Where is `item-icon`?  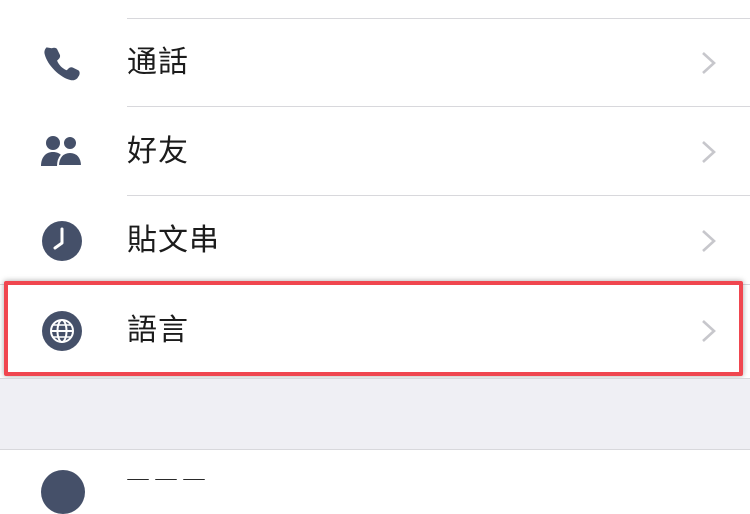
item-icon is located at coordinates (63, 492).